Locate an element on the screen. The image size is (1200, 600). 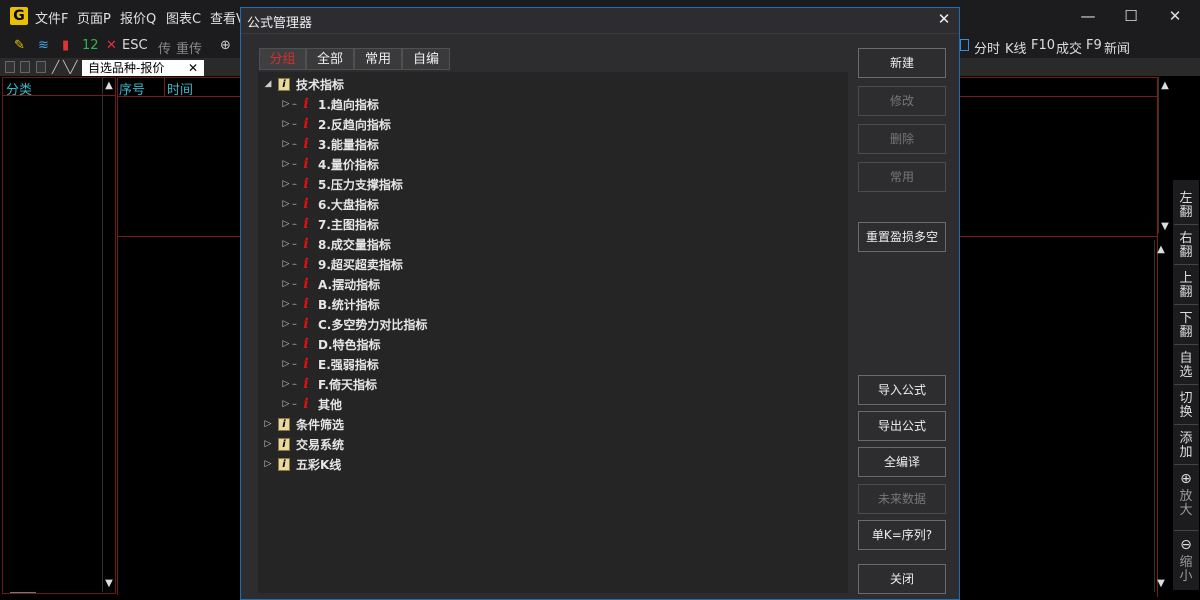
pen-icon: ✎ is located at coordinates (19, 45).